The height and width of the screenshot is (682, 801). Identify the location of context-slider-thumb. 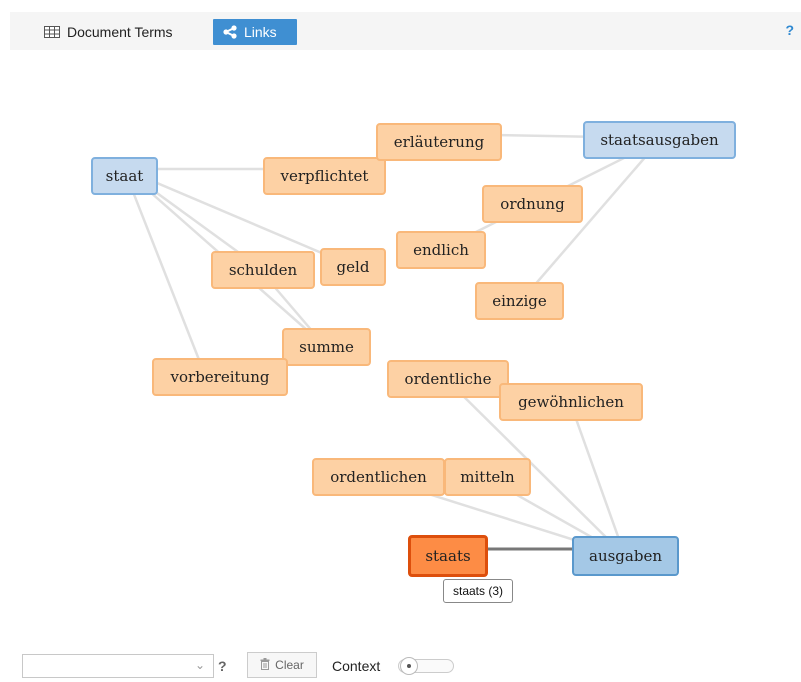
(409, 666).